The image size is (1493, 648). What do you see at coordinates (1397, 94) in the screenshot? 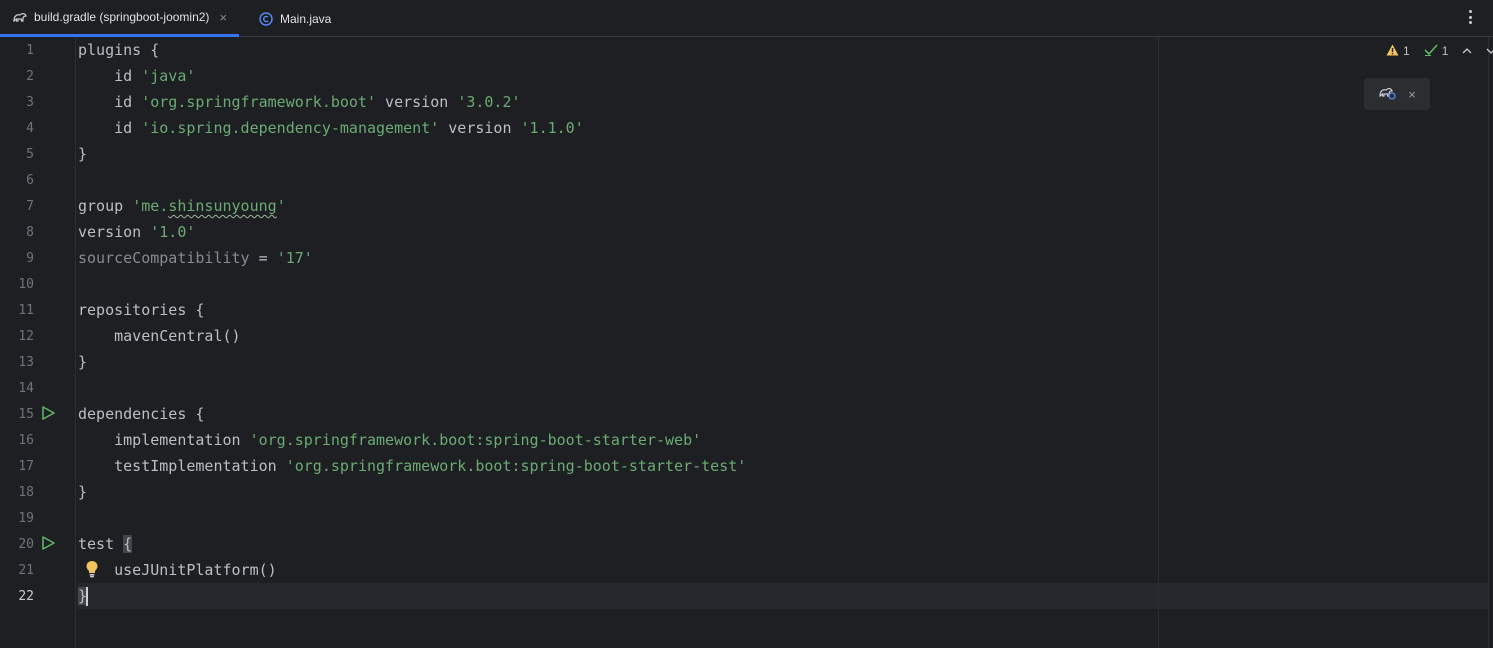
I see `gradle-reload-toolbar: ×` at bounding box center [1397, 94].